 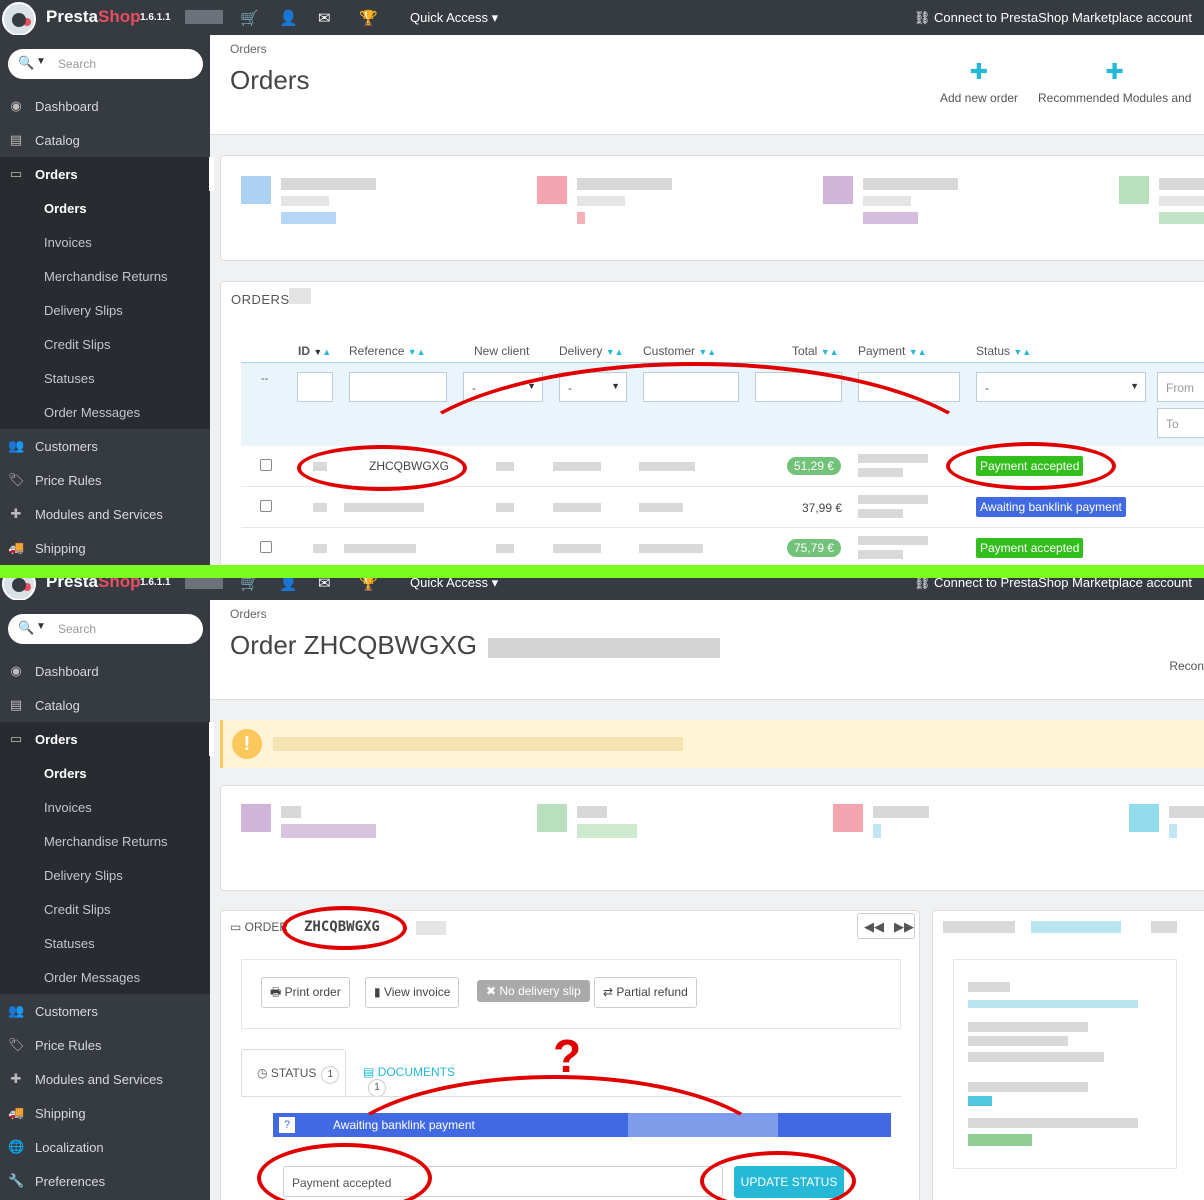 What do you see at coordinates (1180, 387) in the screenshot?
I see `filter-date-from: From` at bounding box center [1180, 387].